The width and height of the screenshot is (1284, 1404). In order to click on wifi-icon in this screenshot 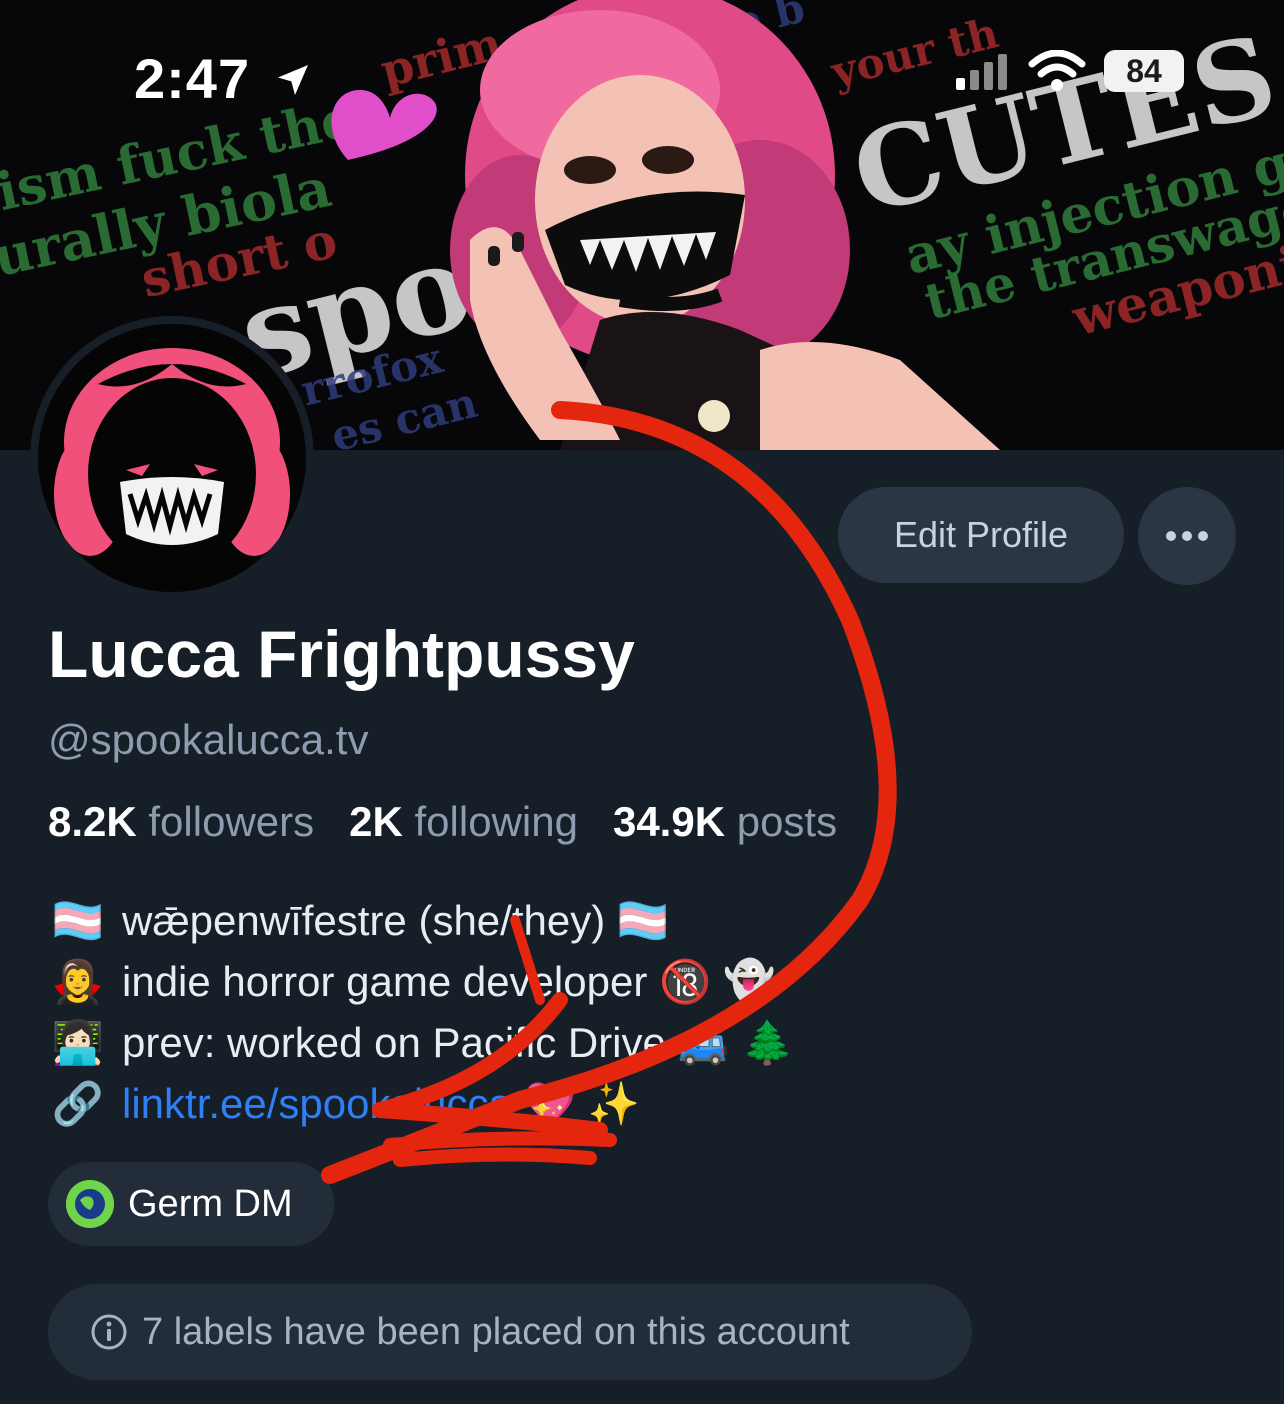, I will do `click(1057, 70)`.